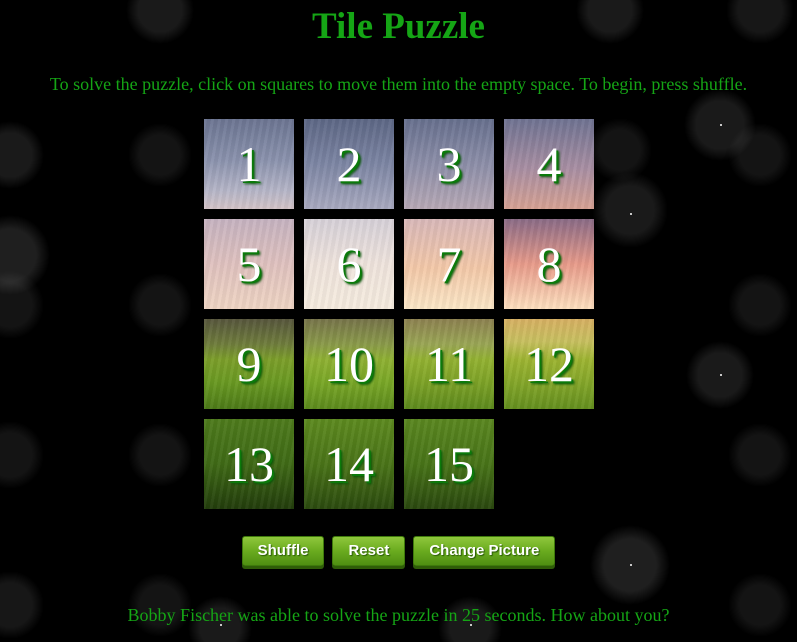 The width and height of the screenshot is (797, 642). I want to click on tile-number: 4, so click(549, 164).